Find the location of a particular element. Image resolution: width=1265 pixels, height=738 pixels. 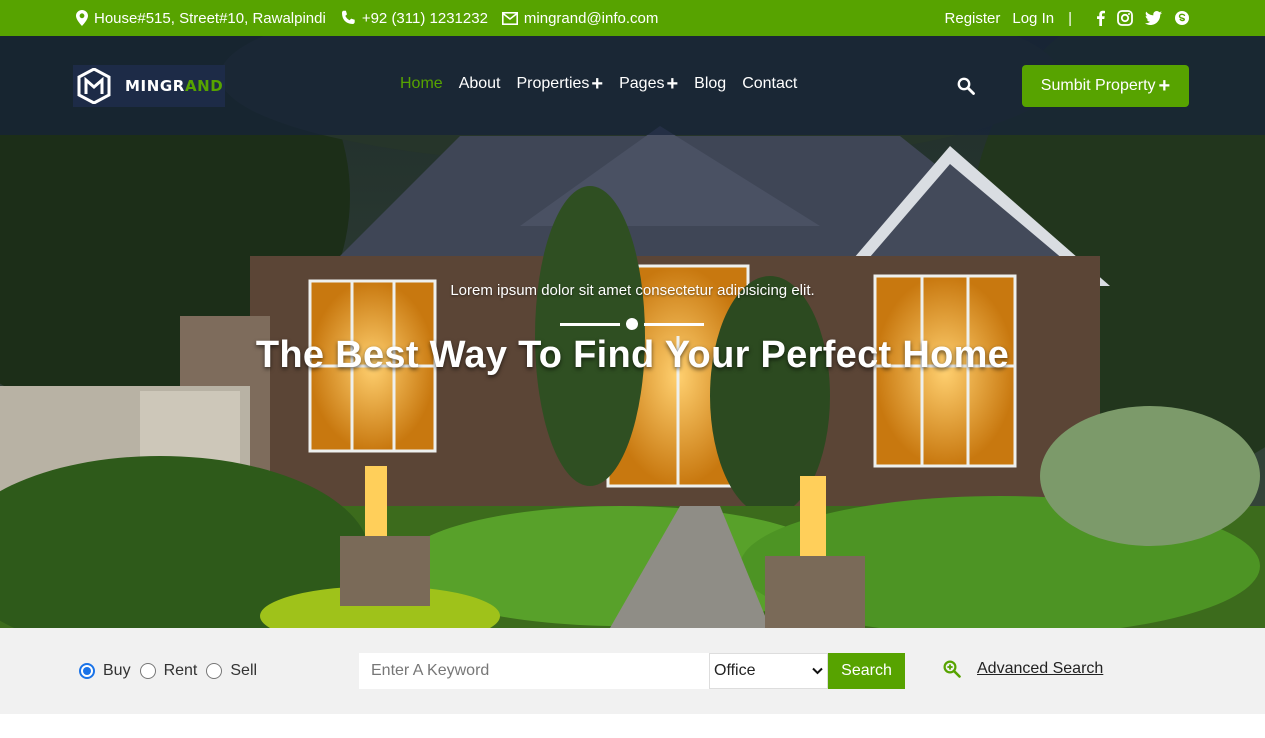

twitter-link is located at coordinates (1153, 18).